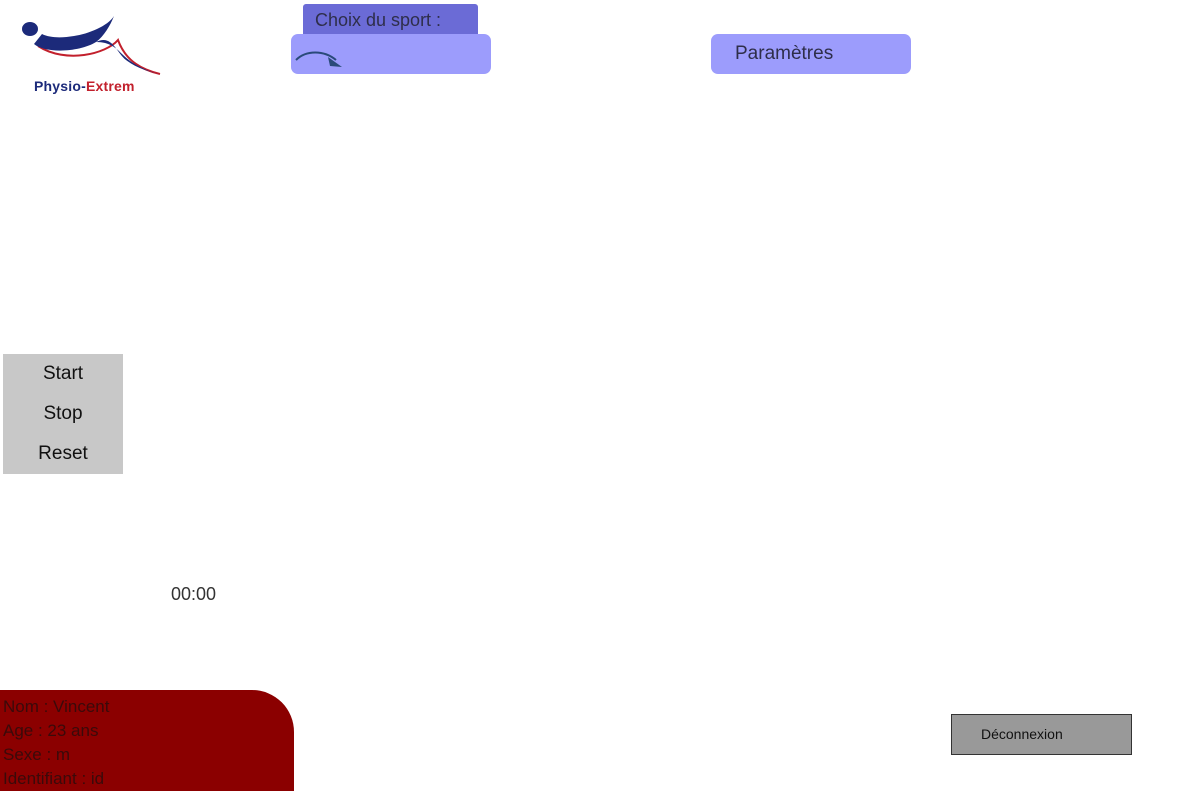 This screenshot has height=791, width=1184. I want to click on stop-button: Stop, so click(63, 414).